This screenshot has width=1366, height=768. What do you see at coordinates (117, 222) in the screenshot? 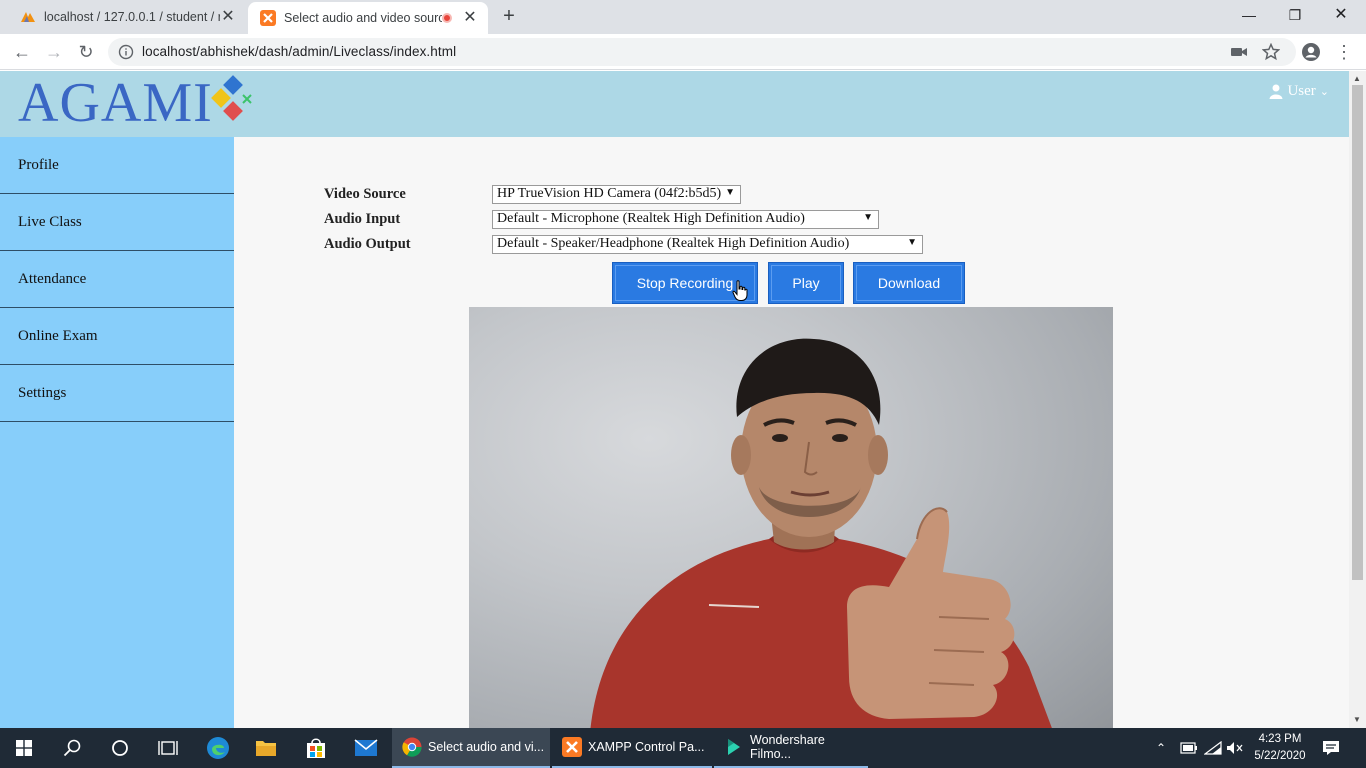
I see `sidebar-item-live-class: Live Class` at bounding box center [117, 222].